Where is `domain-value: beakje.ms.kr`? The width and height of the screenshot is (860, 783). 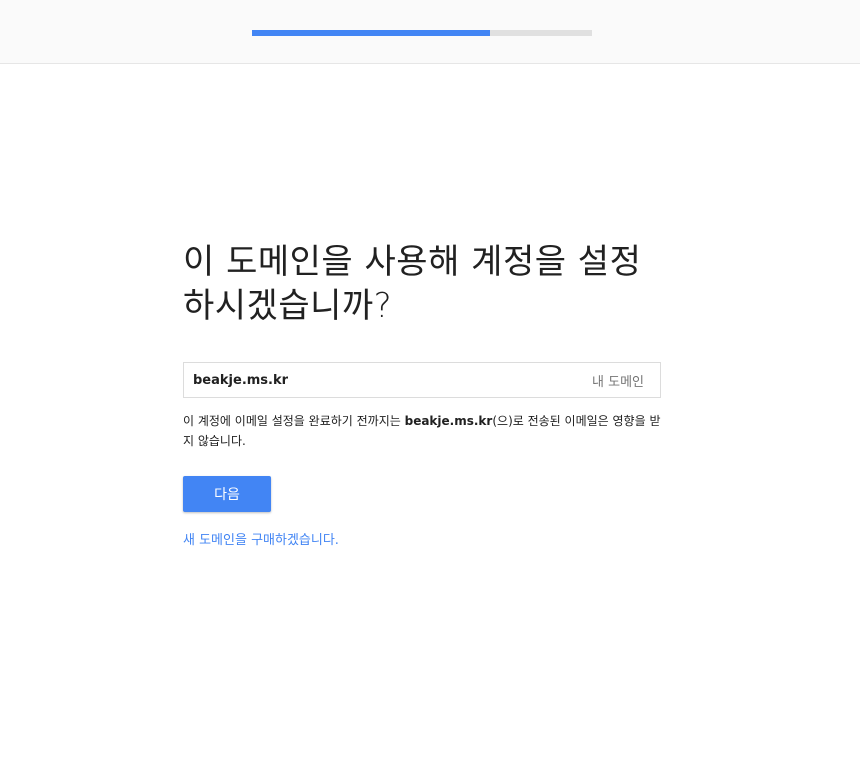 domain-value: beakje.ms.kr is located at coordinates (241, 380).